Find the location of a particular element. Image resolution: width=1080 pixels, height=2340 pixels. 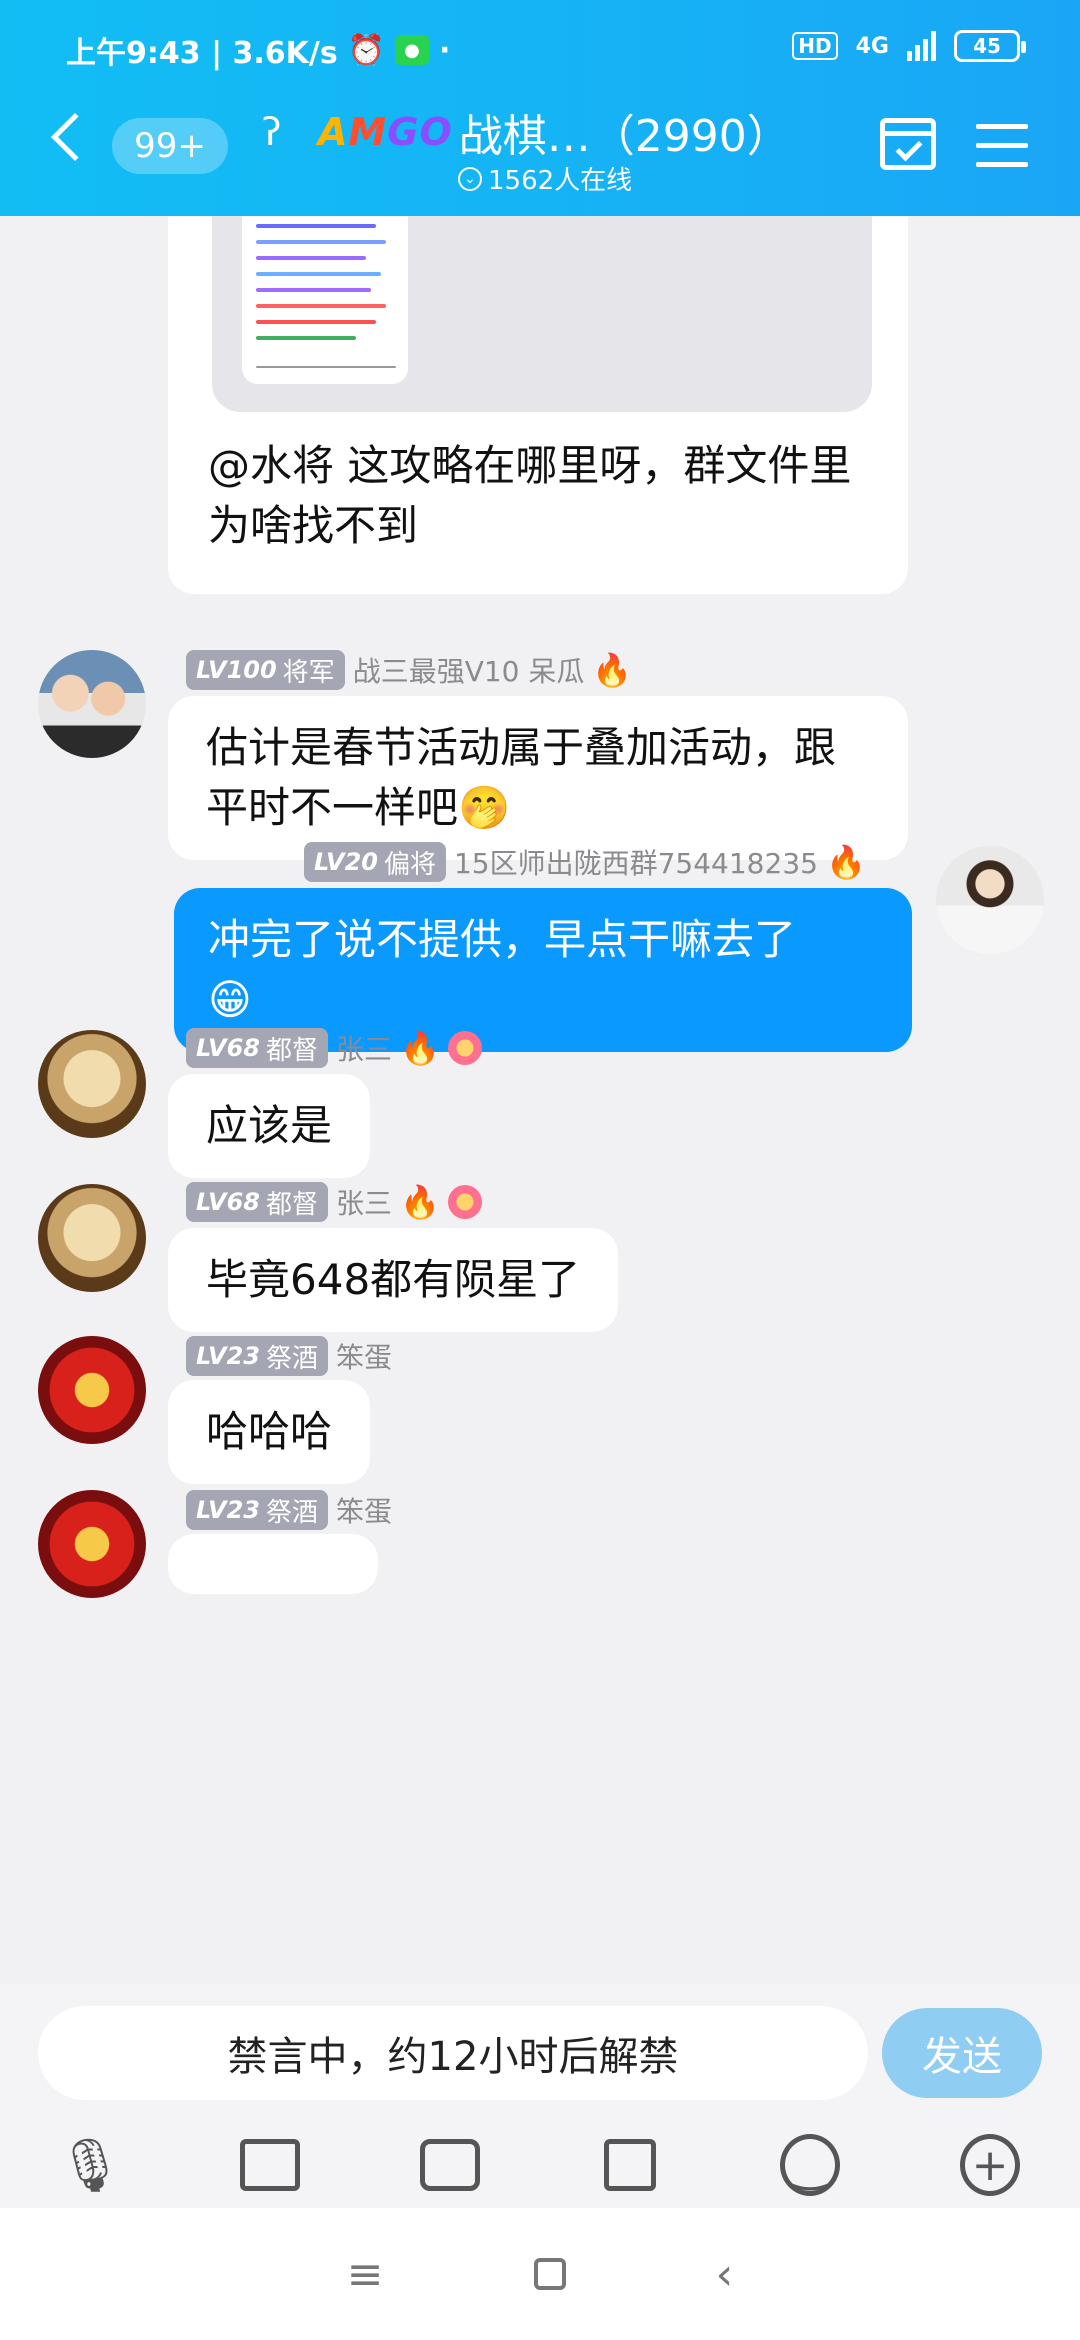

level-number: LV100 is located at coordinates (236, 670).